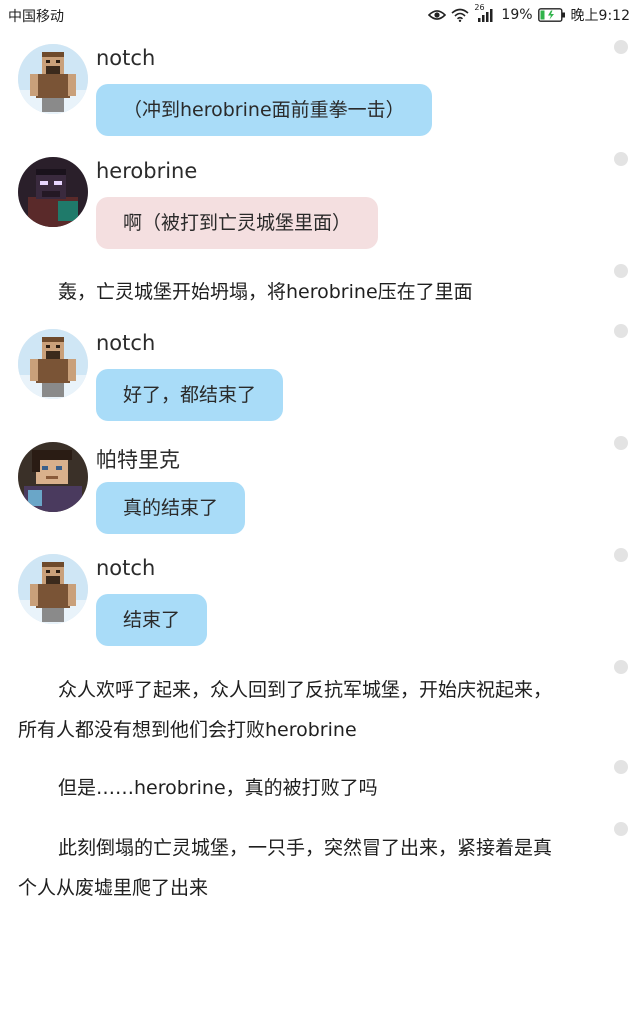  I want to click on status-bar: 中国移动 26 19% 晚上9:12, so click(320, 15).